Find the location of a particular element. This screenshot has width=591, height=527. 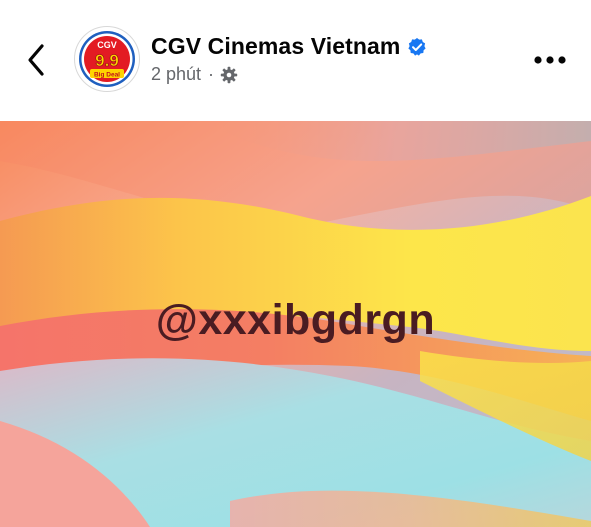

back-button is located at coordinates (36, 60).